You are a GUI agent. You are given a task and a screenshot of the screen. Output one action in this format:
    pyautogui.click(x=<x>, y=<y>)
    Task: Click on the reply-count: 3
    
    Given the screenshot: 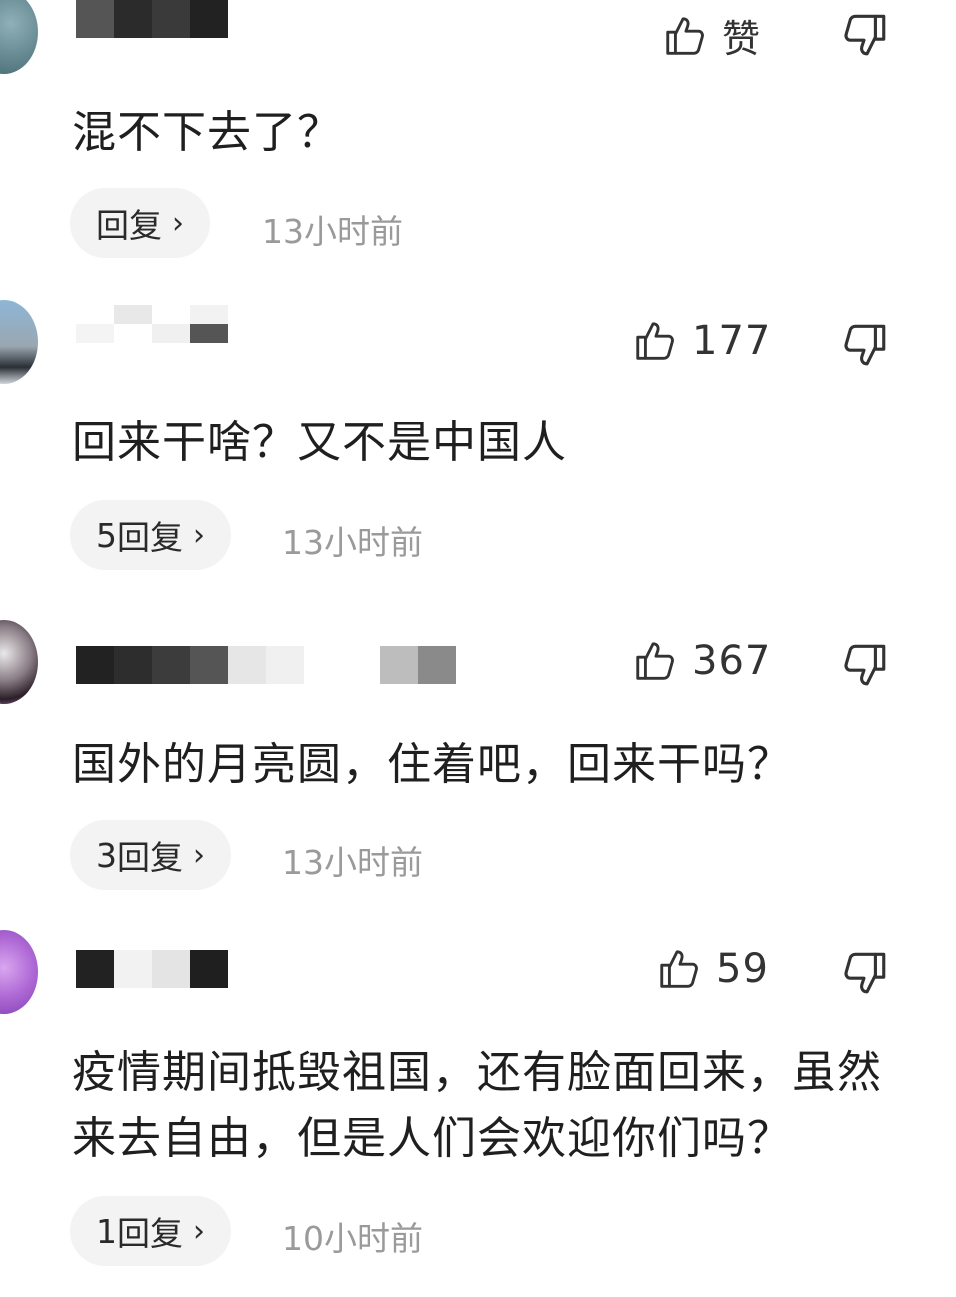 What is the action you would take?
    pyautogui.click(x=106, y=855)
    